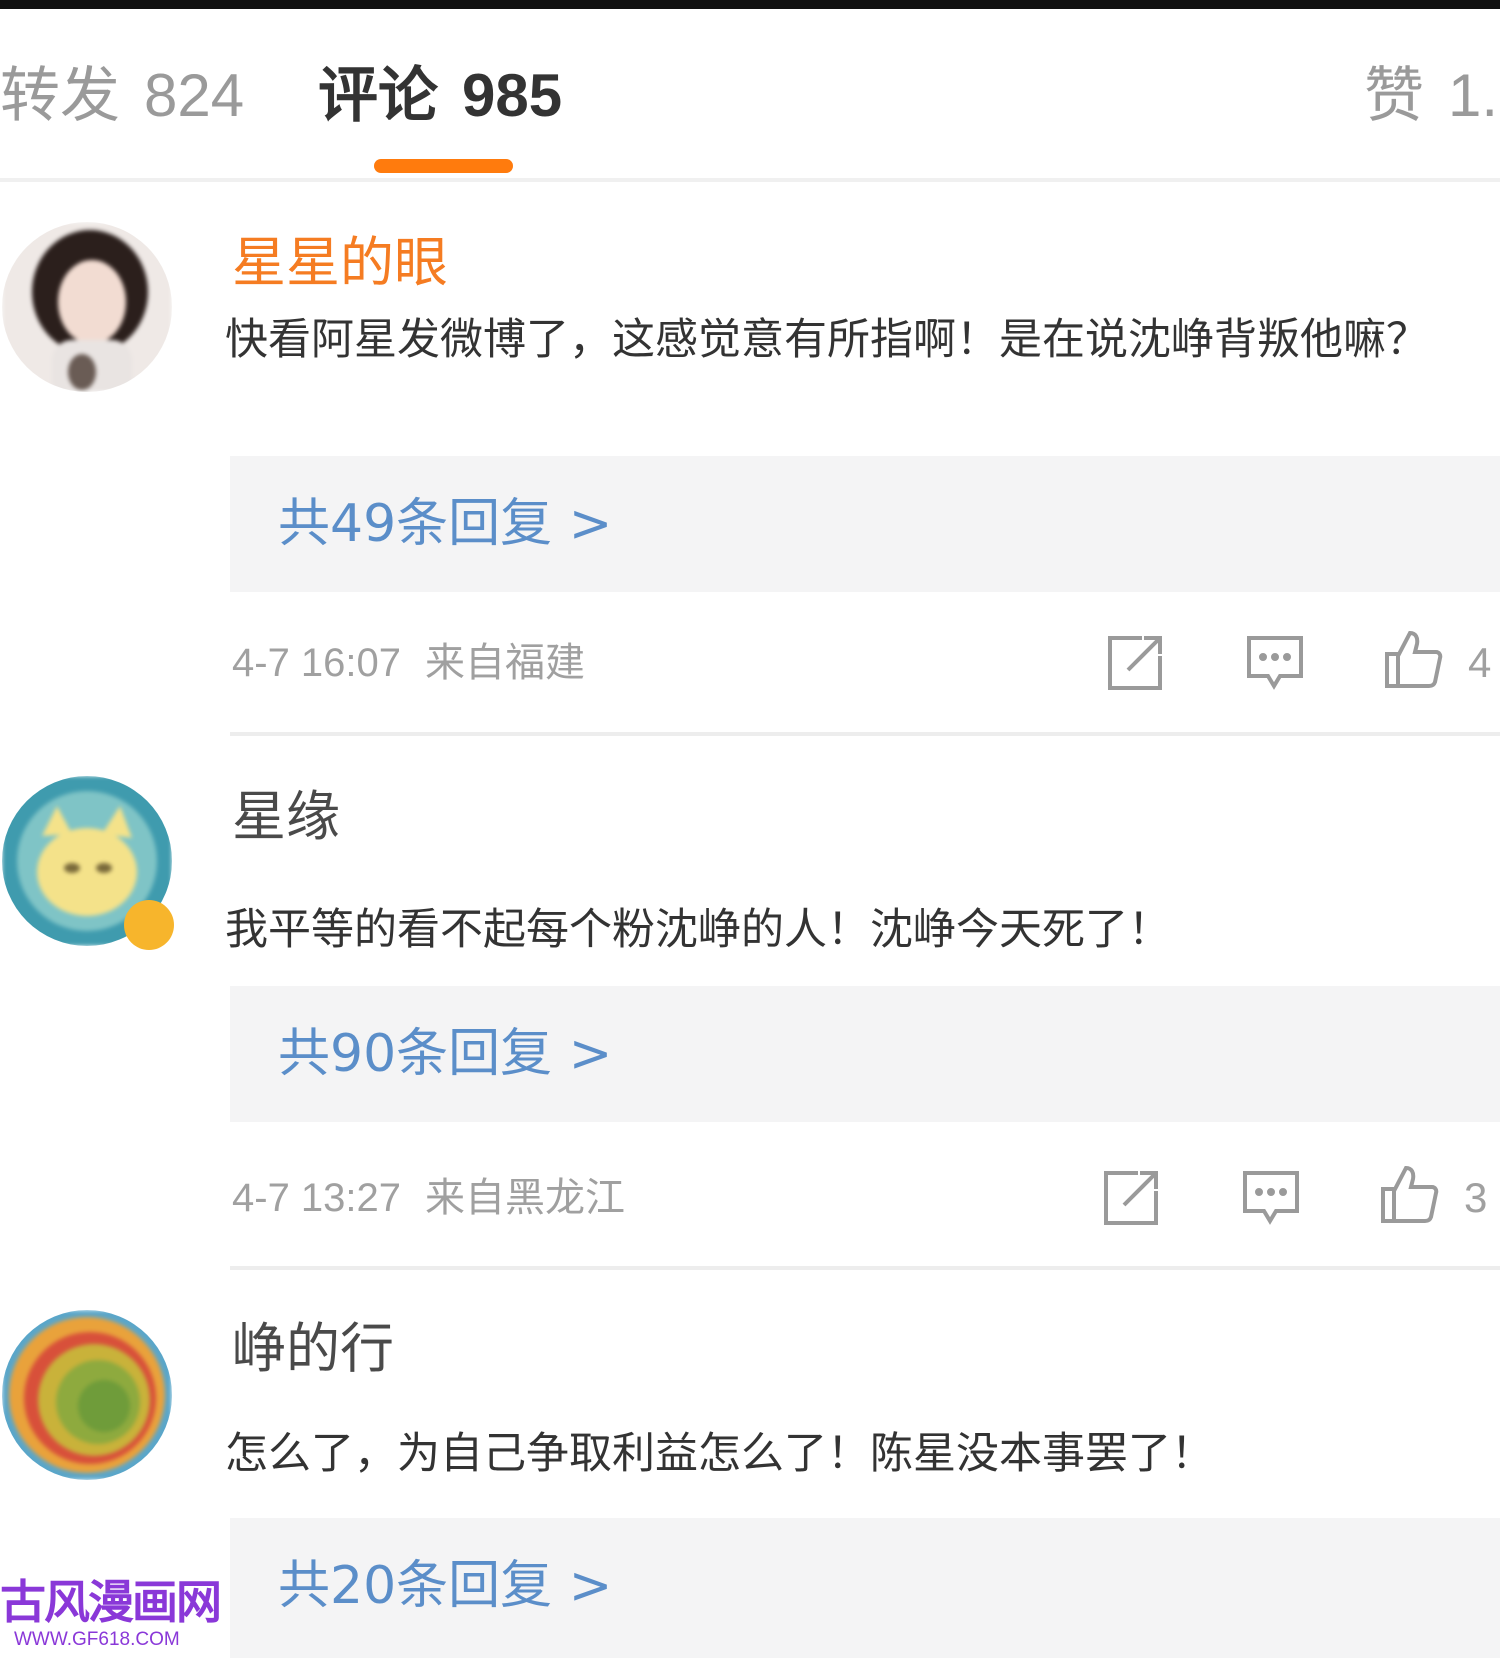 The image size is (1500, 1658). Describe the element at coordinates (1432, 96) in the screenshot. I see `tab-like: 赞 1.8` at that location.